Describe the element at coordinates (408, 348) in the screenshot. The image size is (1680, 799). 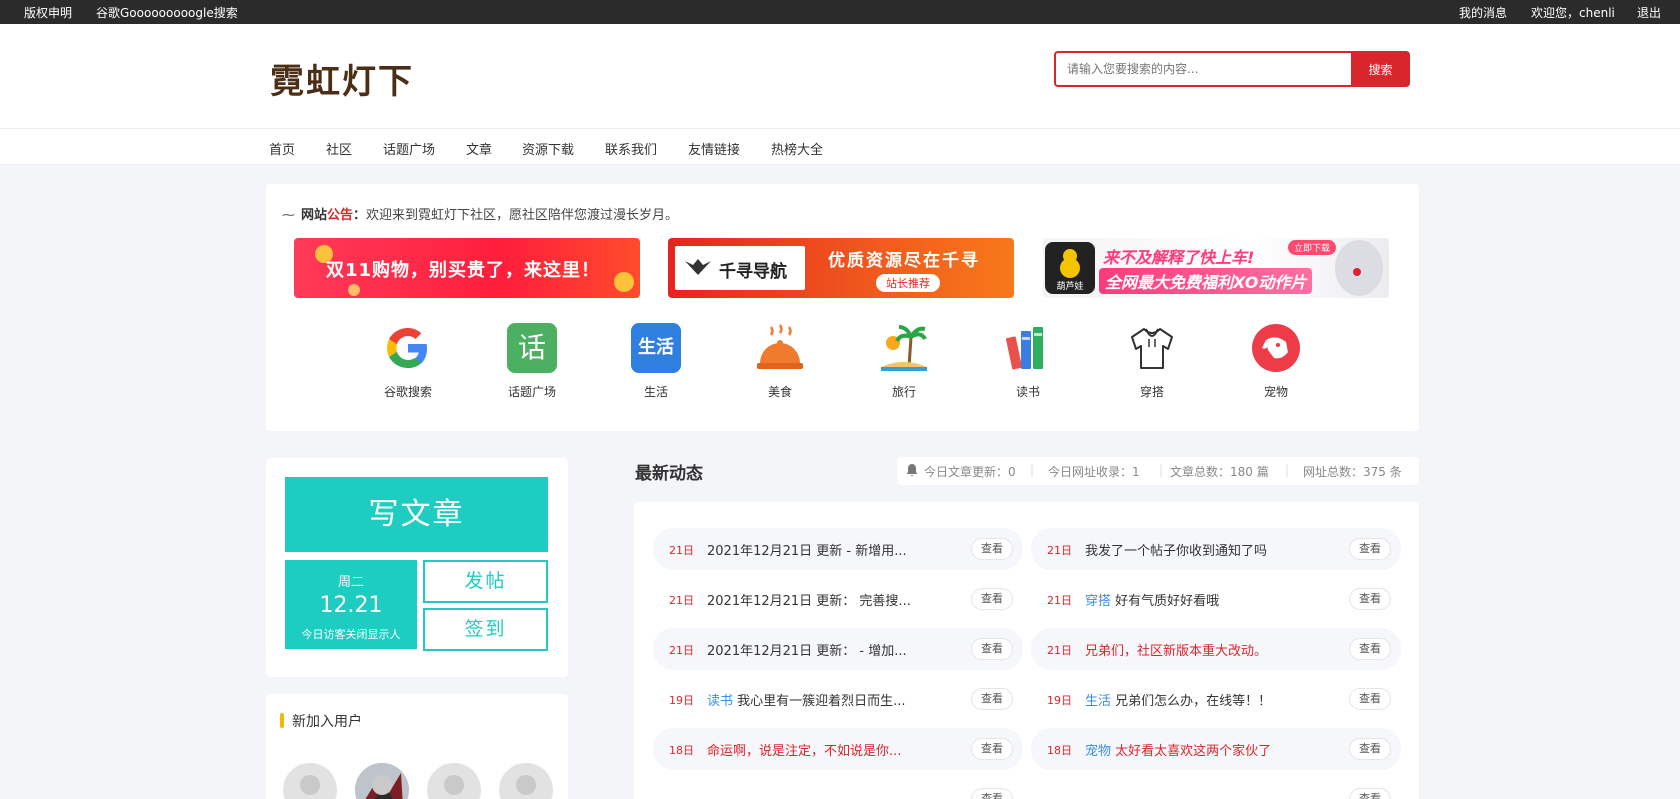
I see `google-icon` at that location.